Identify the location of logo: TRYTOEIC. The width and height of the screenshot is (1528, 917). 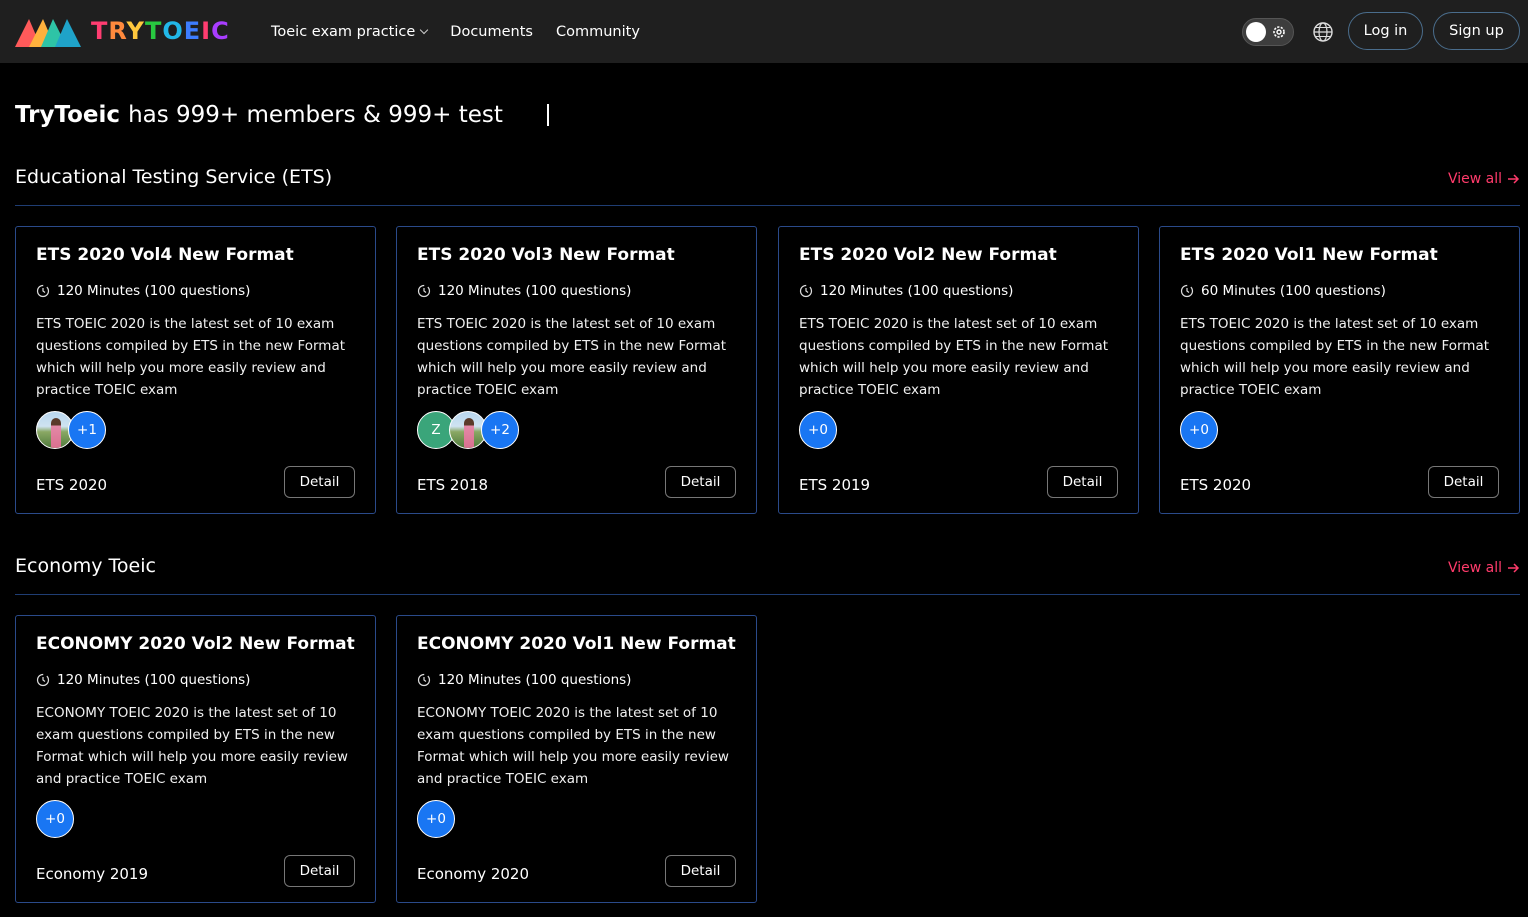
(122, 31).